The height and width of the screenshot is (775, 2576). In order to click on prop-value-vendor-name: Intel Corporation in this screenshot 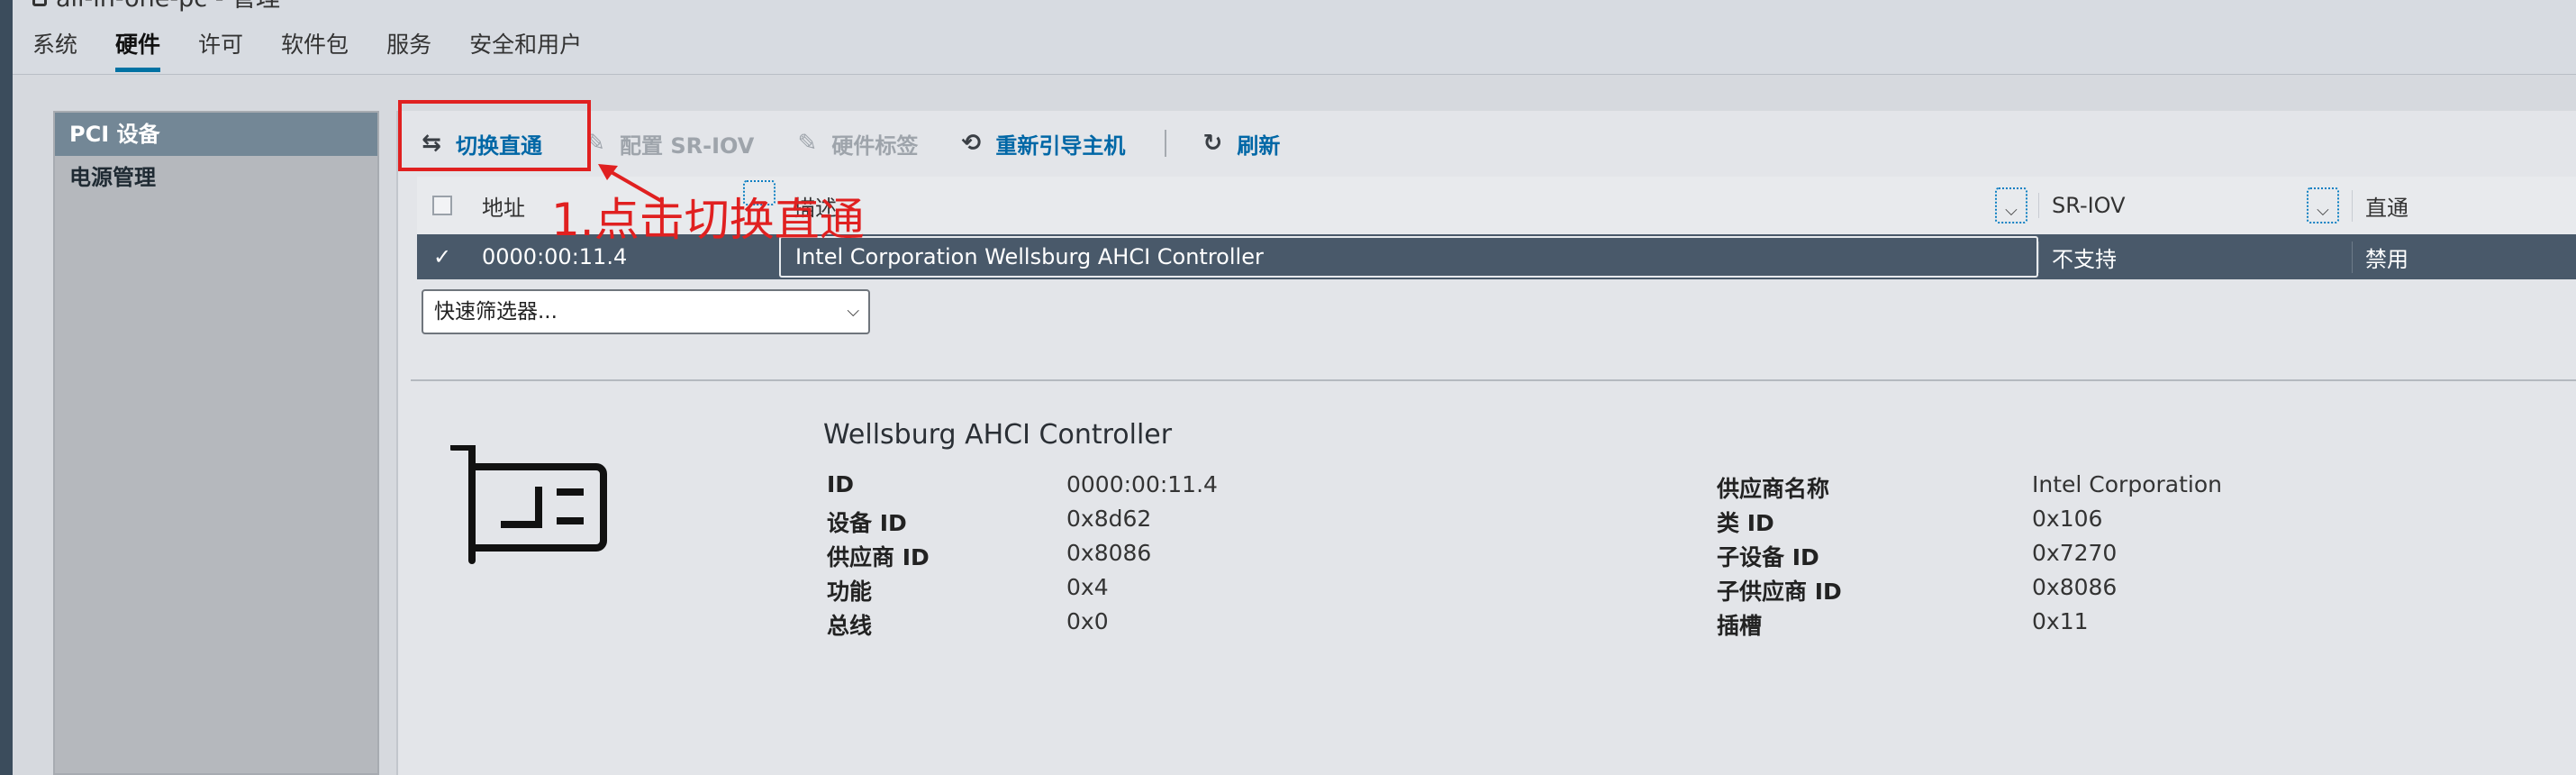, I will do `click(2127, 484)`.